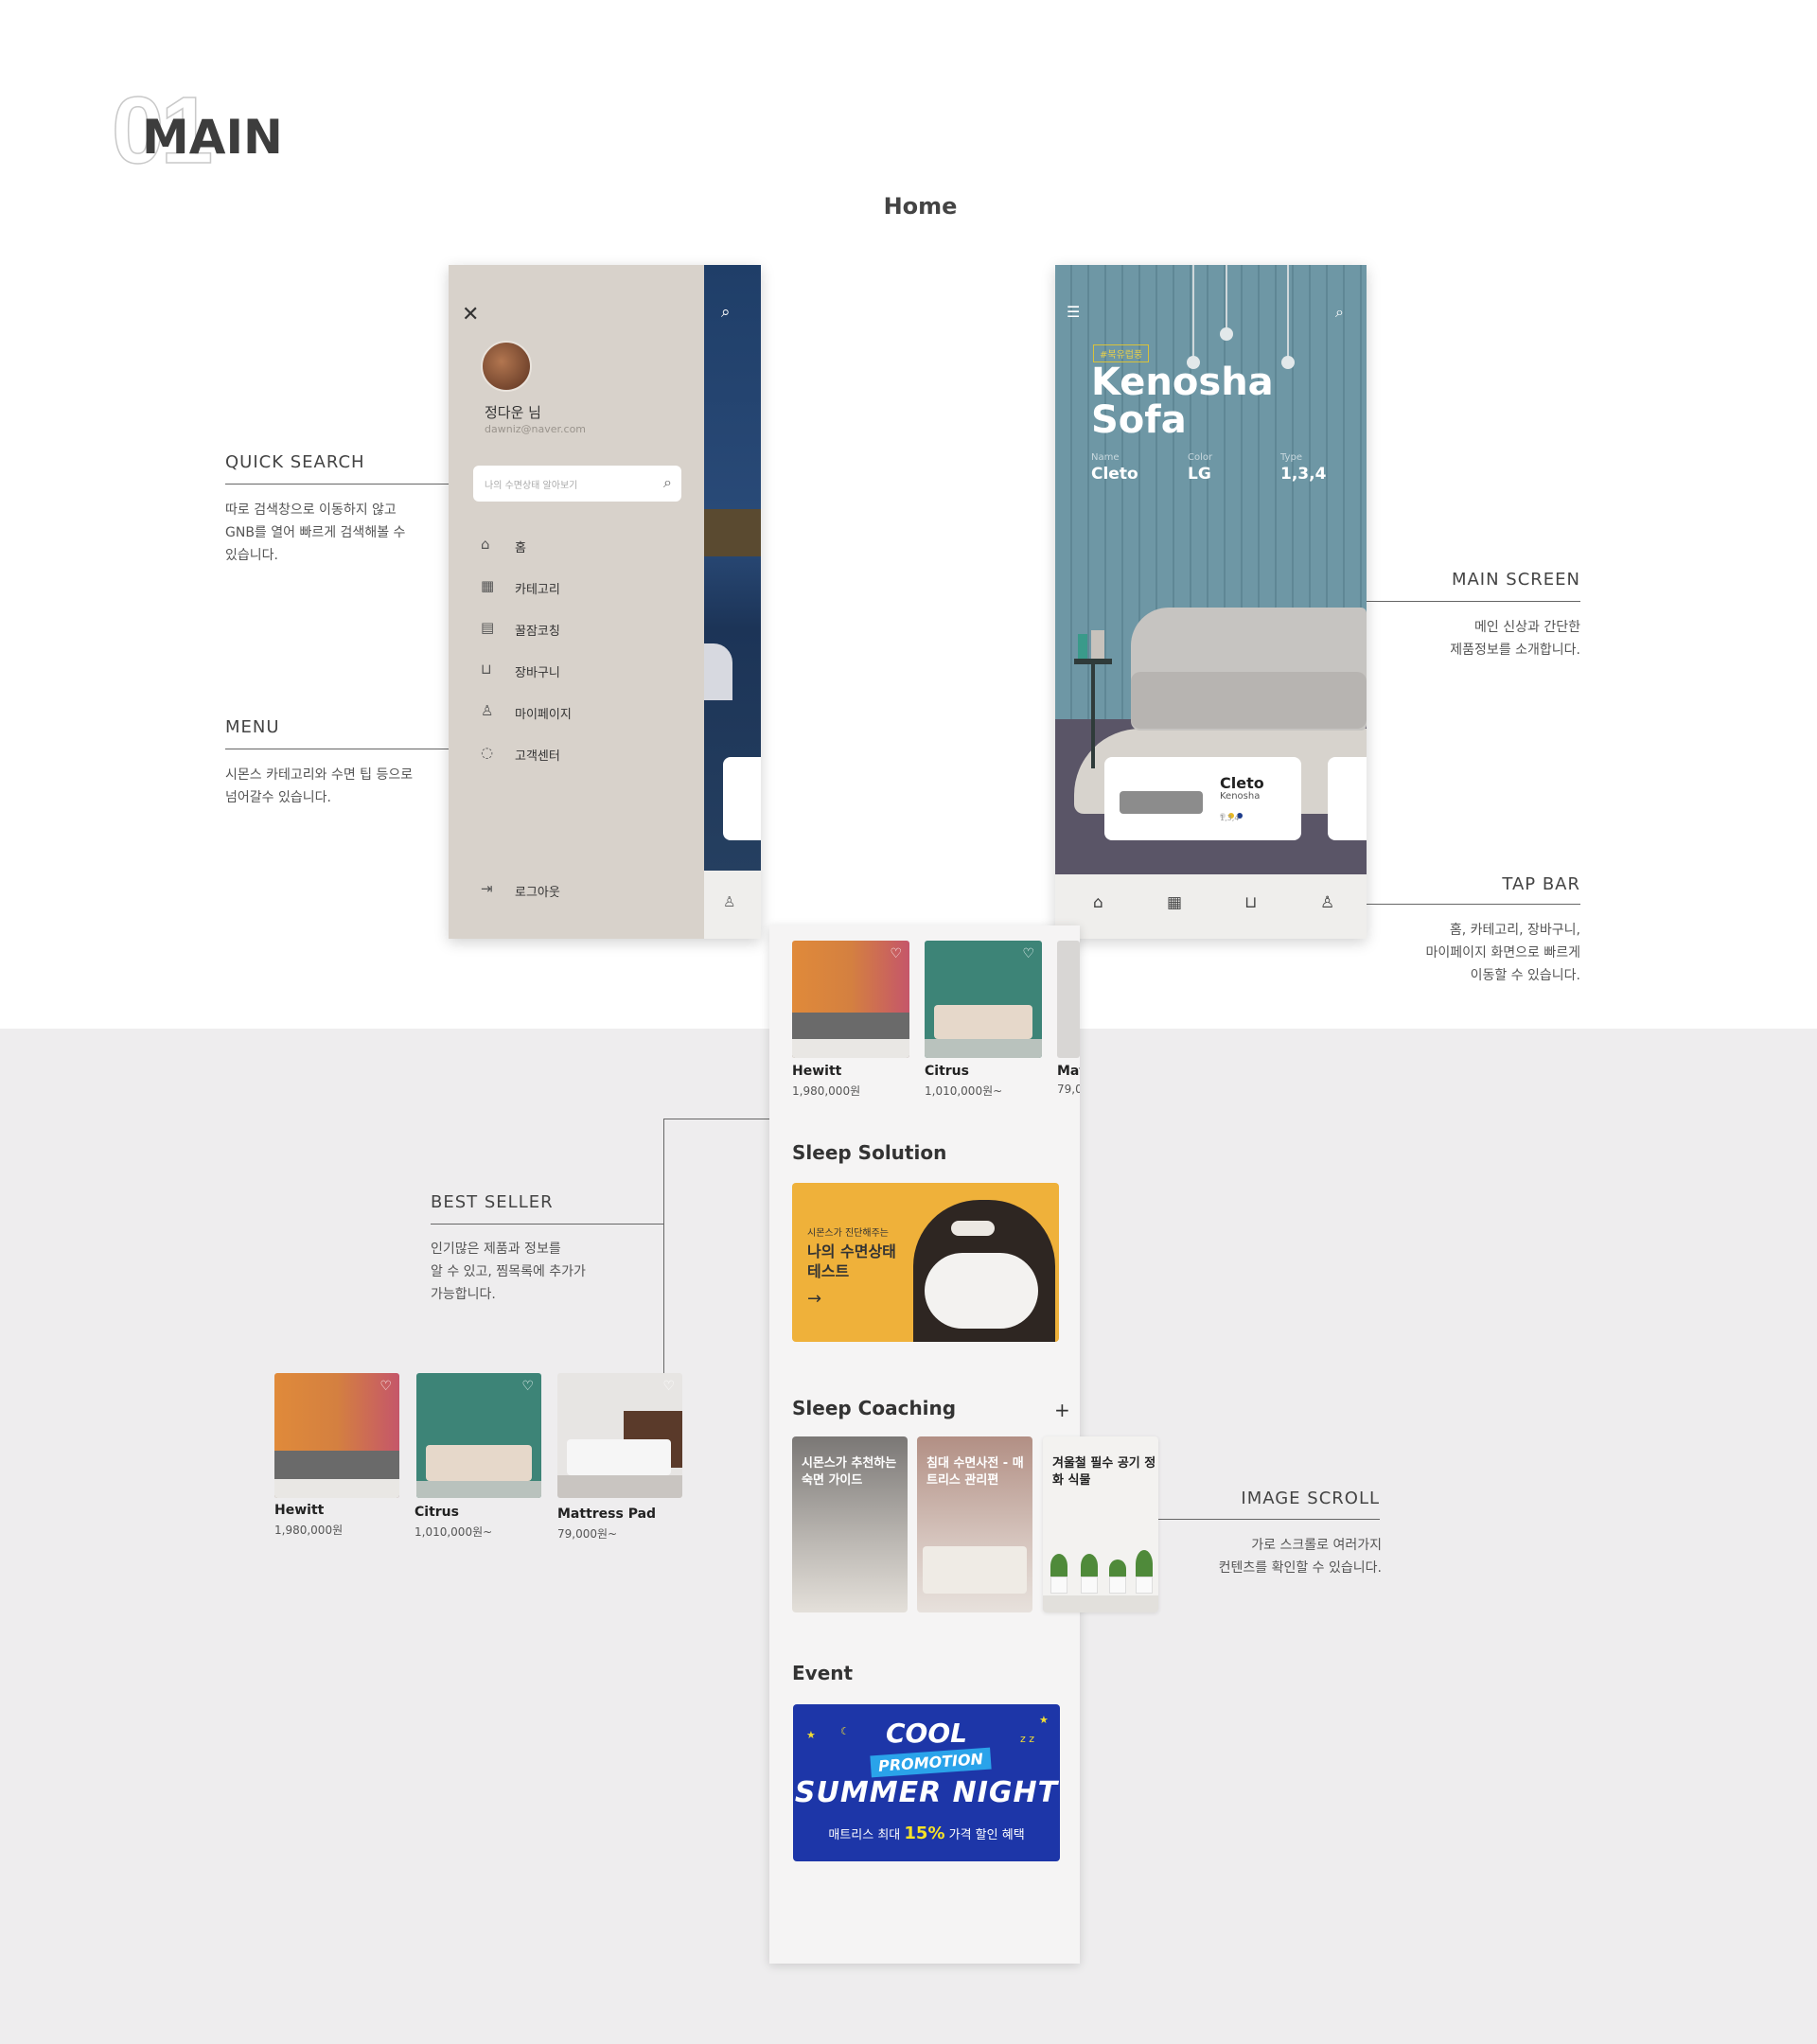 The image size is (1817, 2044). Describe the element at coordinates (850, 1524) in the screenshot. I see `coaching-card: 시몬스가 추천하는 숙면 가이드` at that location.